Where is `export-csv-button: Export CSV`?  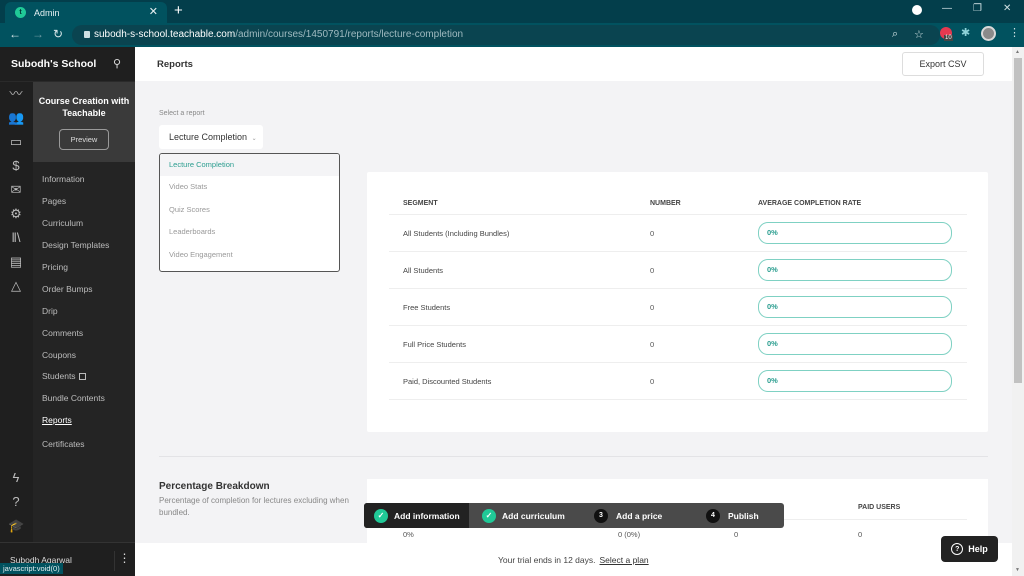
export-csv-button: Export CSV is located at coordinates (943, 64).